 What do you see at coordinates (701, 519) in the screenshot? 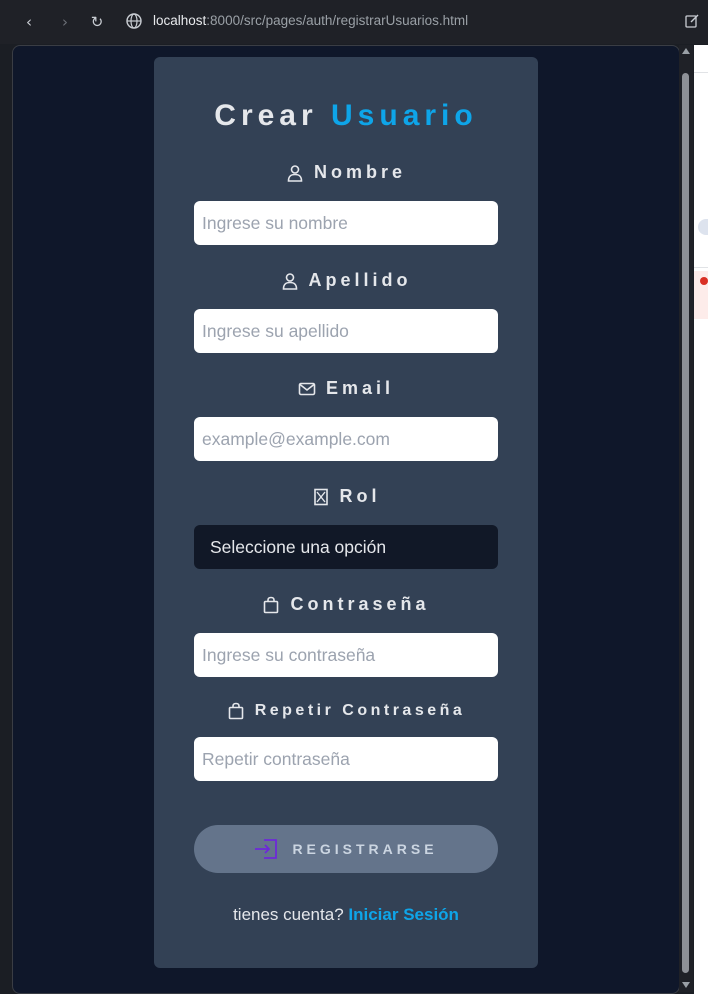
I see `devtools-panel` at bounding box center [701, 519].